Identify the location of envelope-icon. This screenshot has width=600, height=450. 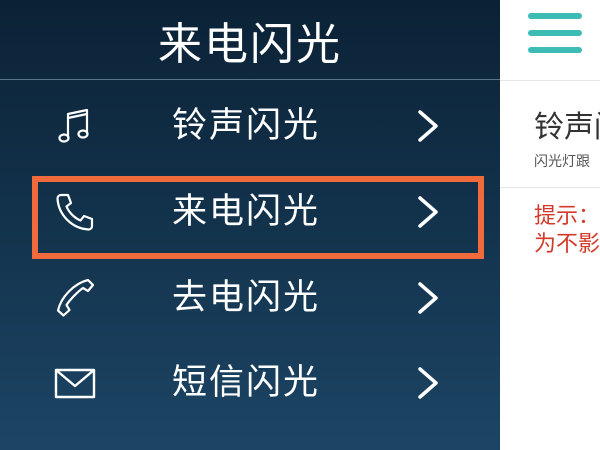
(75, 383).